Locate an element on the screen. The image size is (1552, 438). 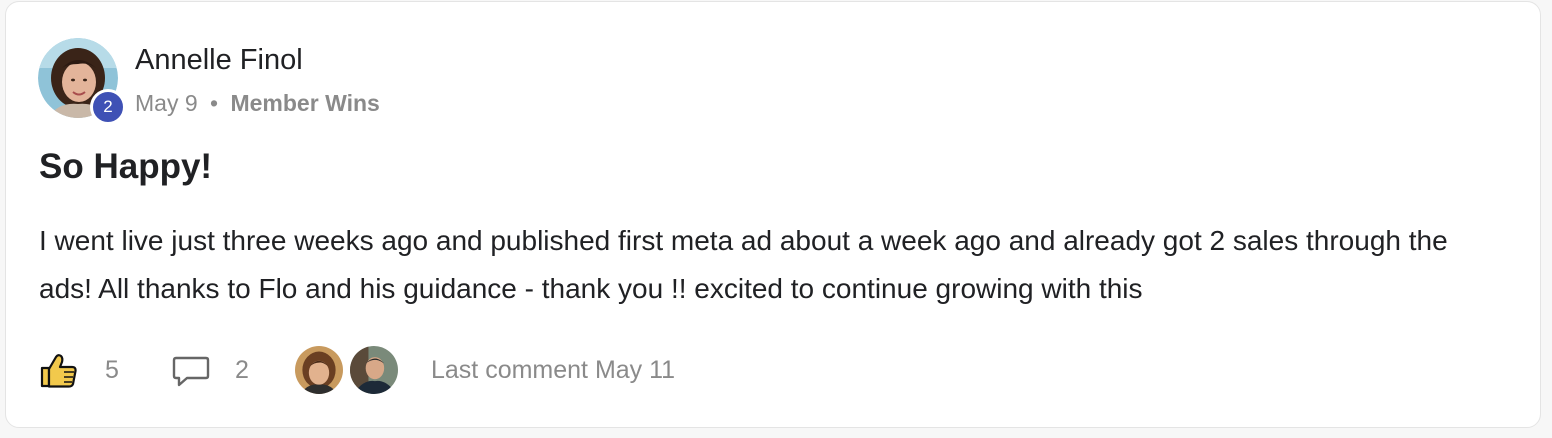
author-avatar-wrapper: 2 is located at coordinates (82, 81).